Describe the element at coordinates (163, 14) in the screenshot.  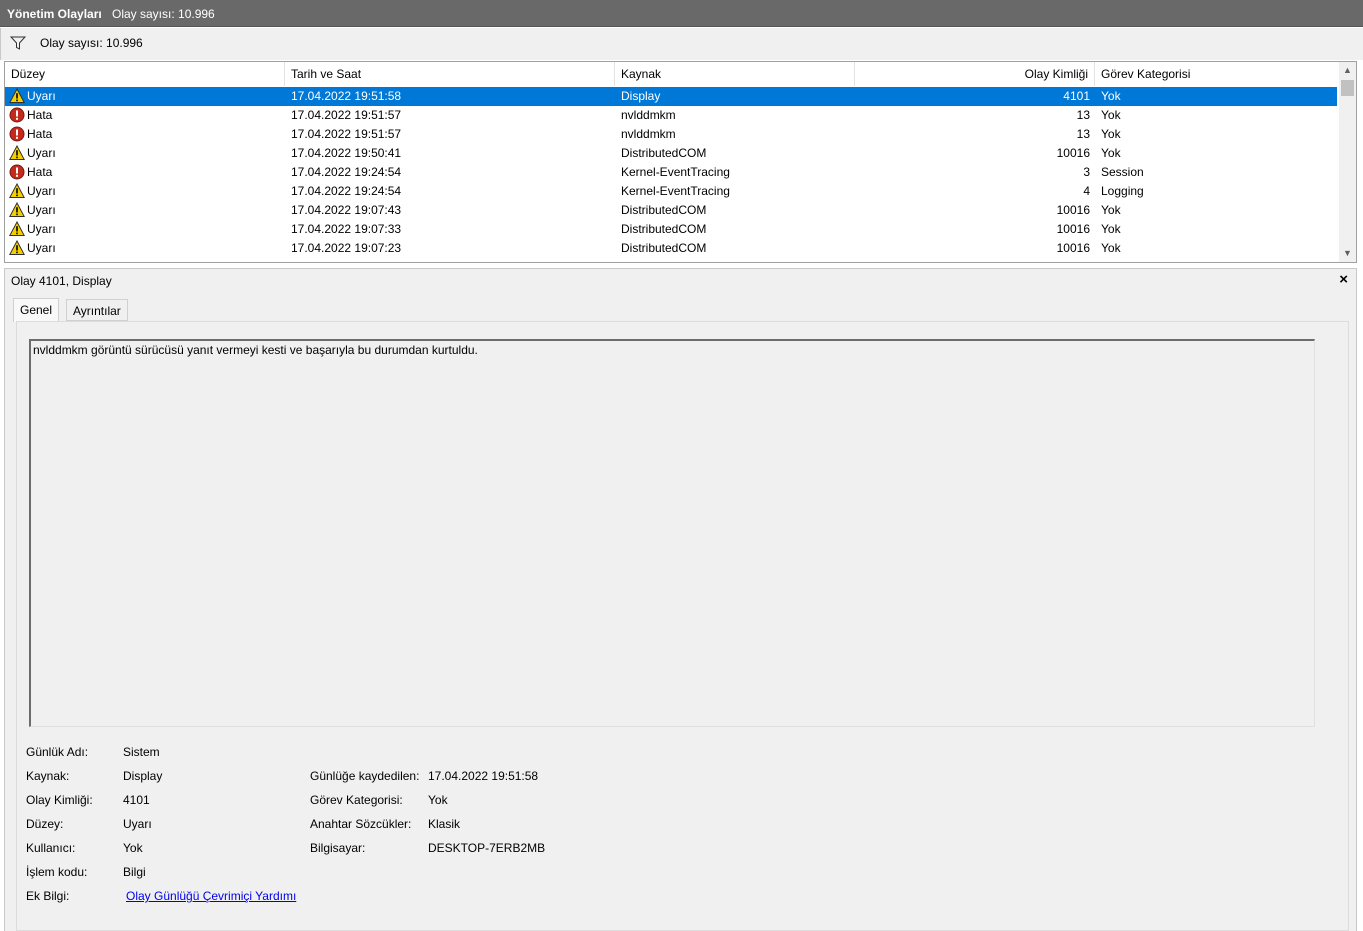
I see `title-event-count: Olay sayısı: 10.996` at that location.